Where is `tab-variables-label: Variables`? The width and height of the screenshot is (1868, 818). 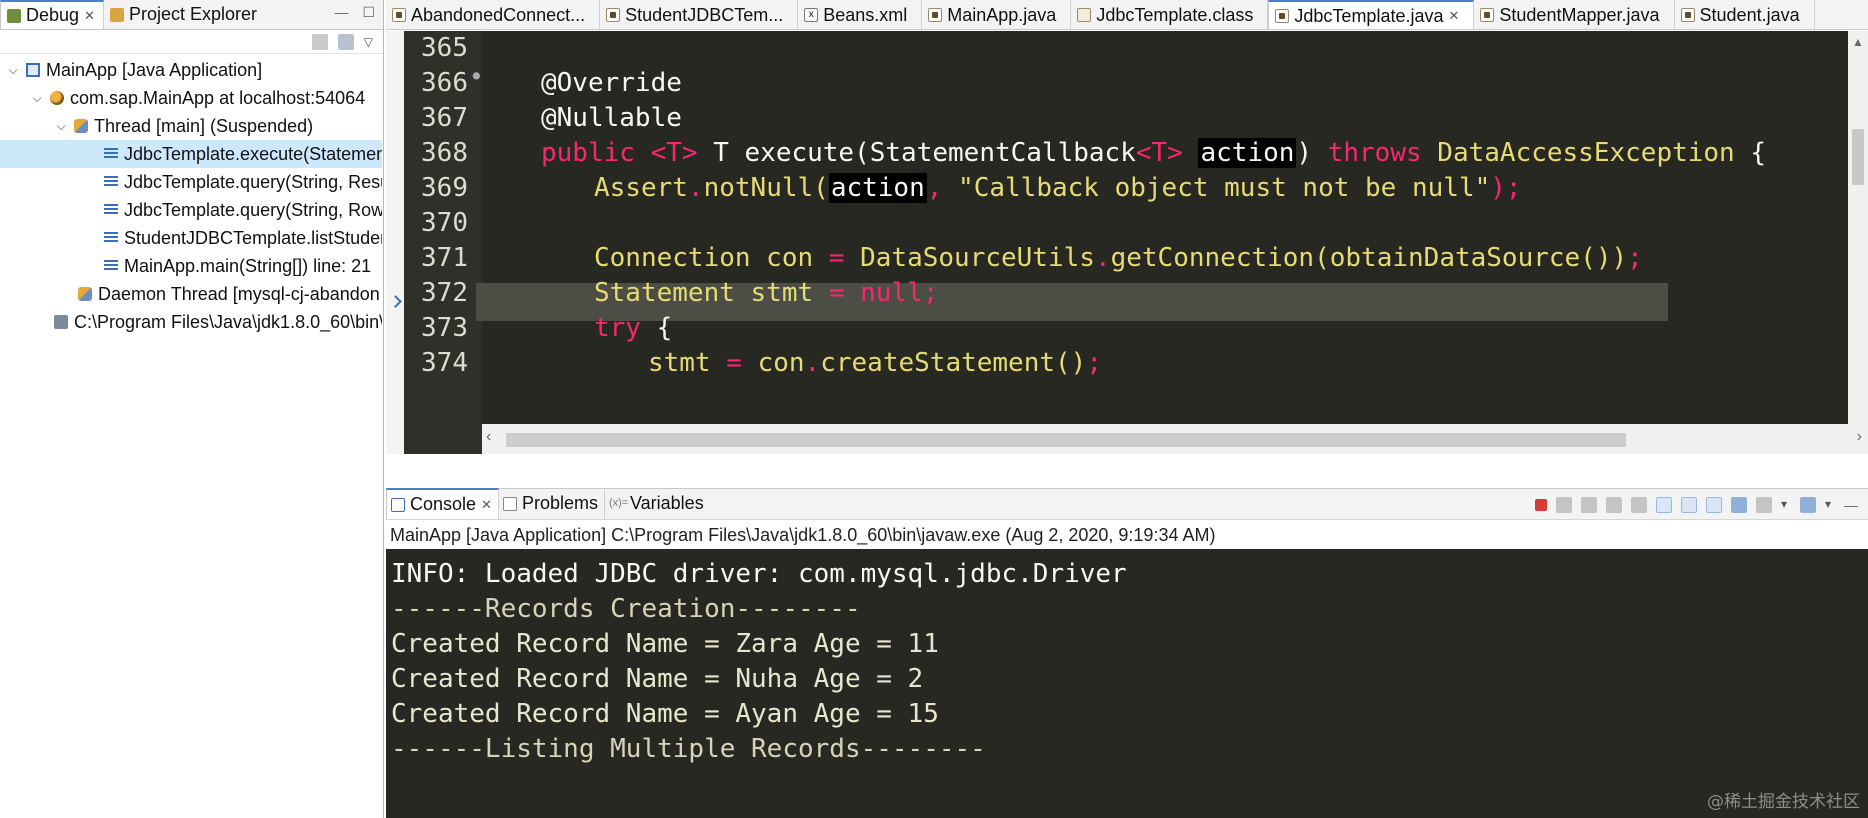 tab-variables-label: Variables is located at coordinates (666, 503).